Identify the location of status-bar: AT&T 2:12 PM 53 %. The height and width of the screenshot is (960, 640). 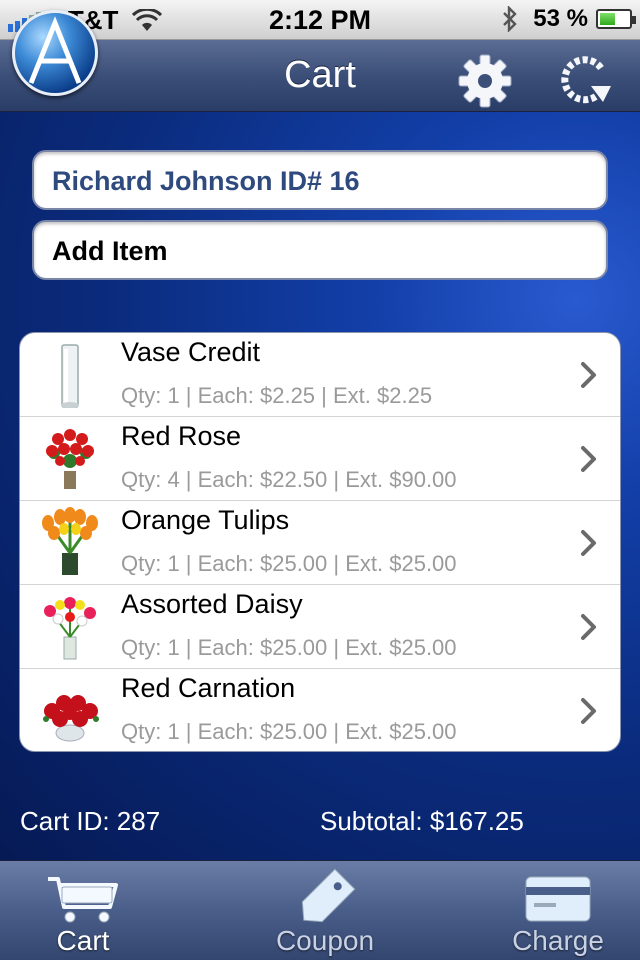
(320, 20).